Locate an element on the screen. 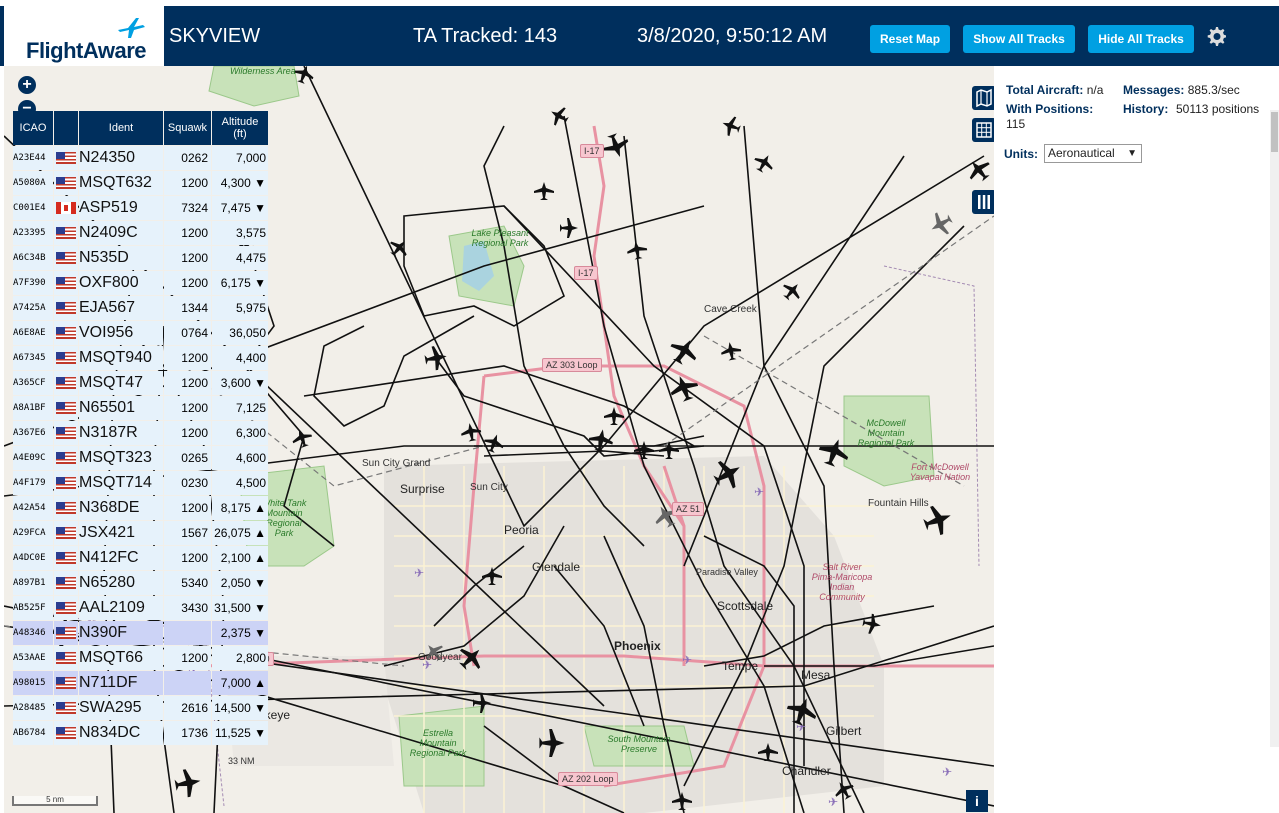 This screenshot has height=813, width=1279. park-label: Lake Pleasant Regional Park is located at coordinates (500, 238).